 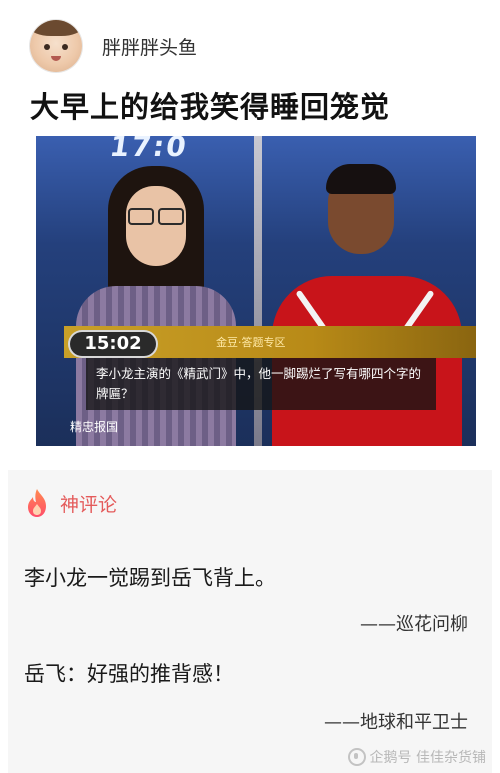 I want to click on comment-text: 李小龙一觉踢到岳飞背上。, so click(x=150, y=578).